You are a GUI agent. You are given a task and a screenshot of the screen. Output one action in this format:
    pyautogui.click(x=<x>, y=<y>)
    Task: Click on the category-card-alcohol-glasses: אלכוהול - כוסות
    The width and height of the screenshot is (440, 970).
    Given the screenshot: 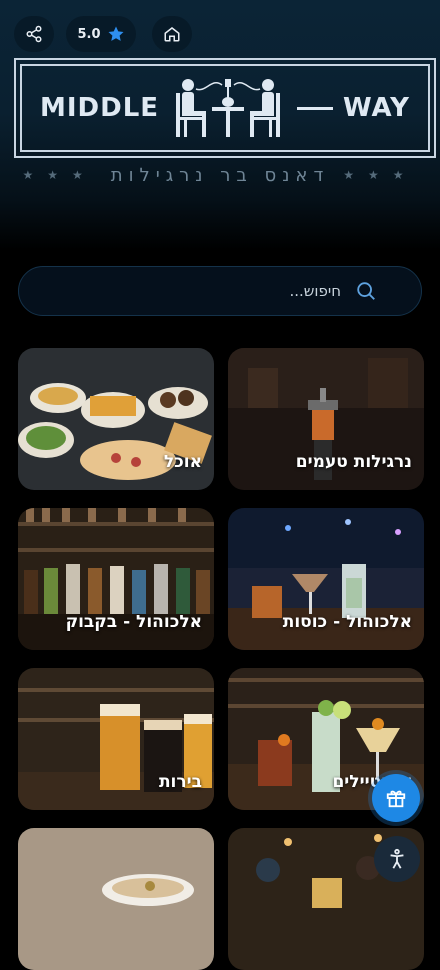 What is the action you would take?
    pyautogui.click(x=326, y=579)
    